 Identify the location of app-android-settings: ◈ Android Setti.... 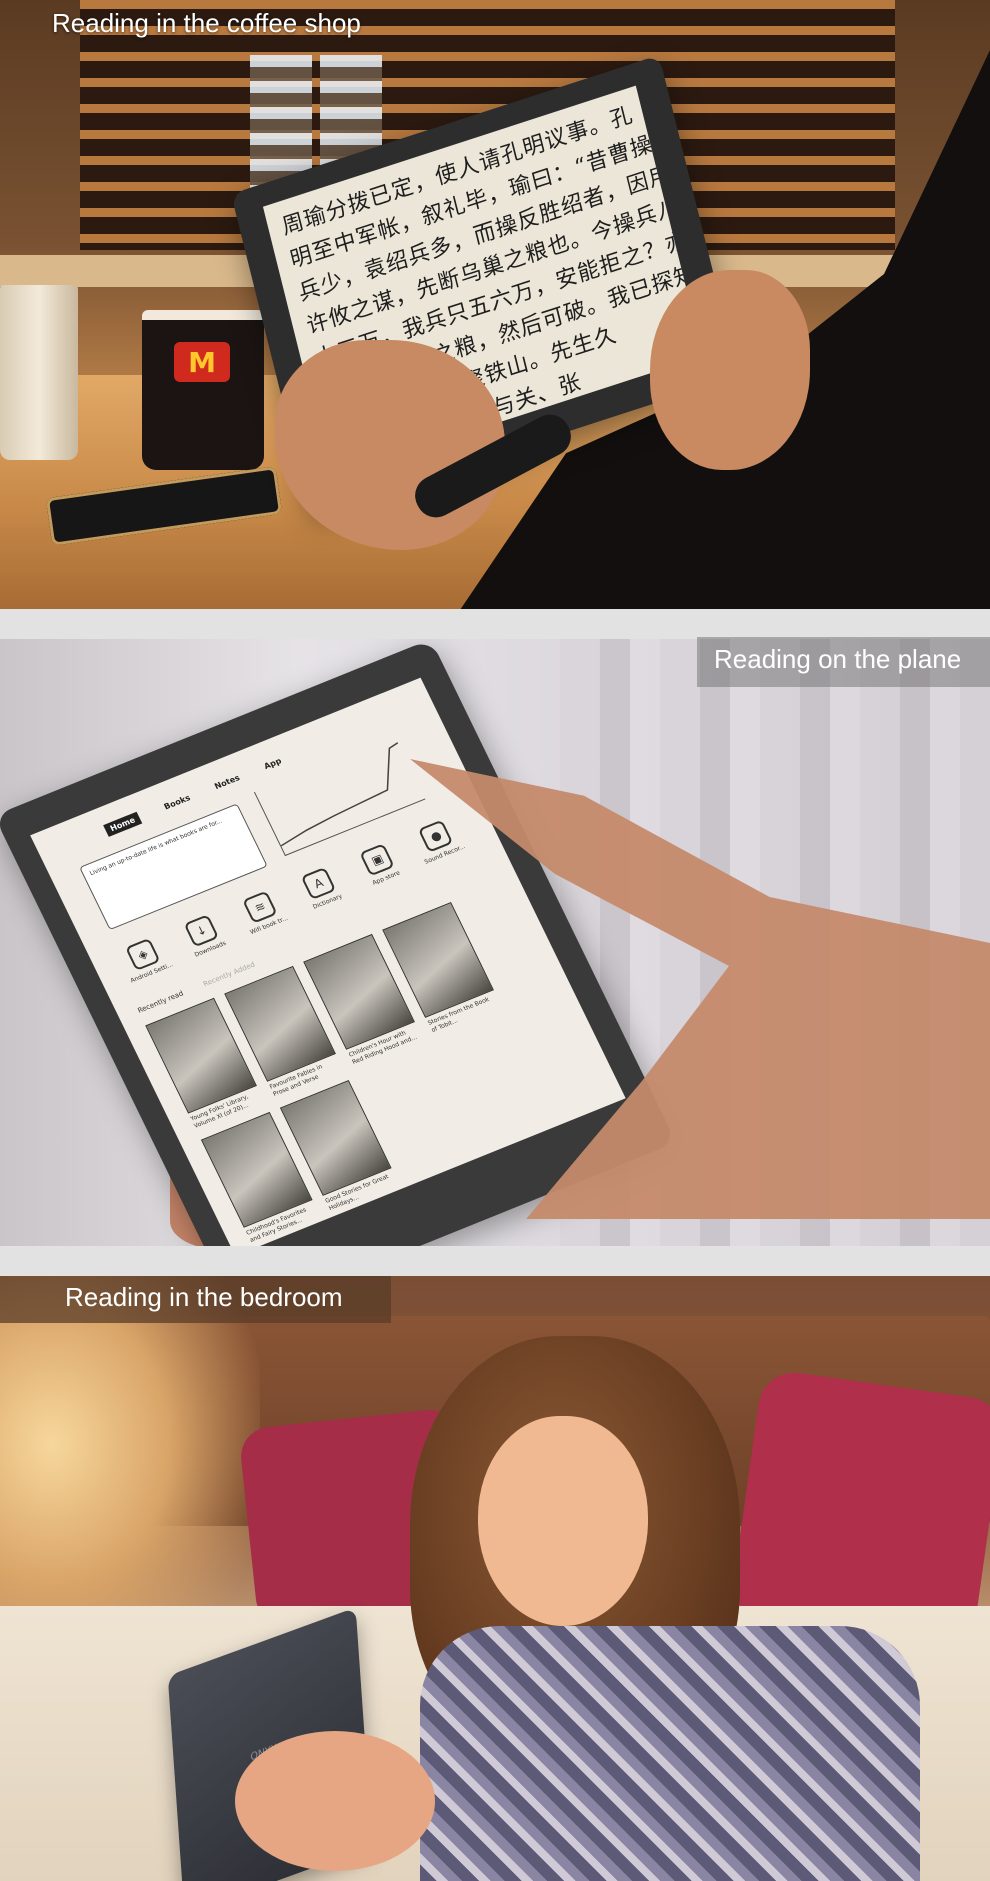
(145, 959).